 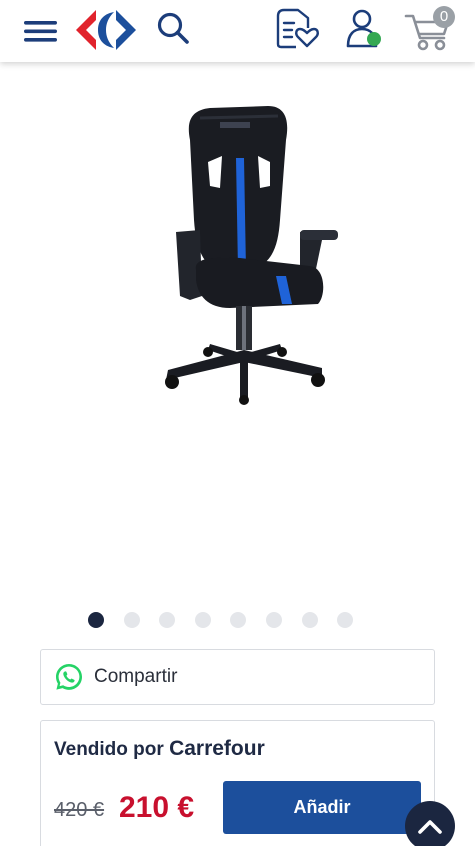 What do you see at coordinates (136, 676) in the screenshot?
I see `share-label: Compartir` at bounding box center [136, 676].